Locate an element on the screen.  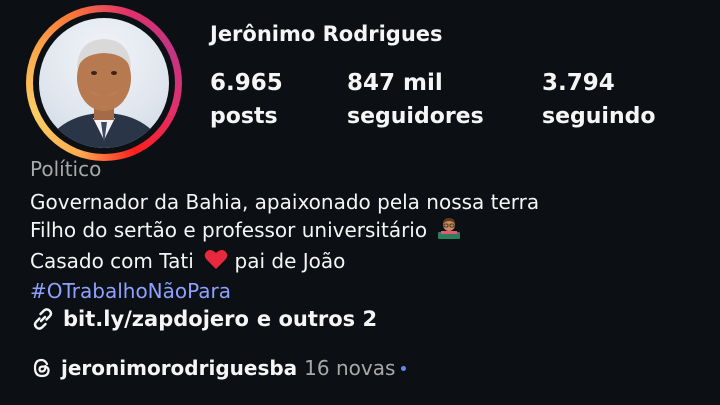
bio-line-3: Casado com Tati pai de João is located at coordinates (284, 262).